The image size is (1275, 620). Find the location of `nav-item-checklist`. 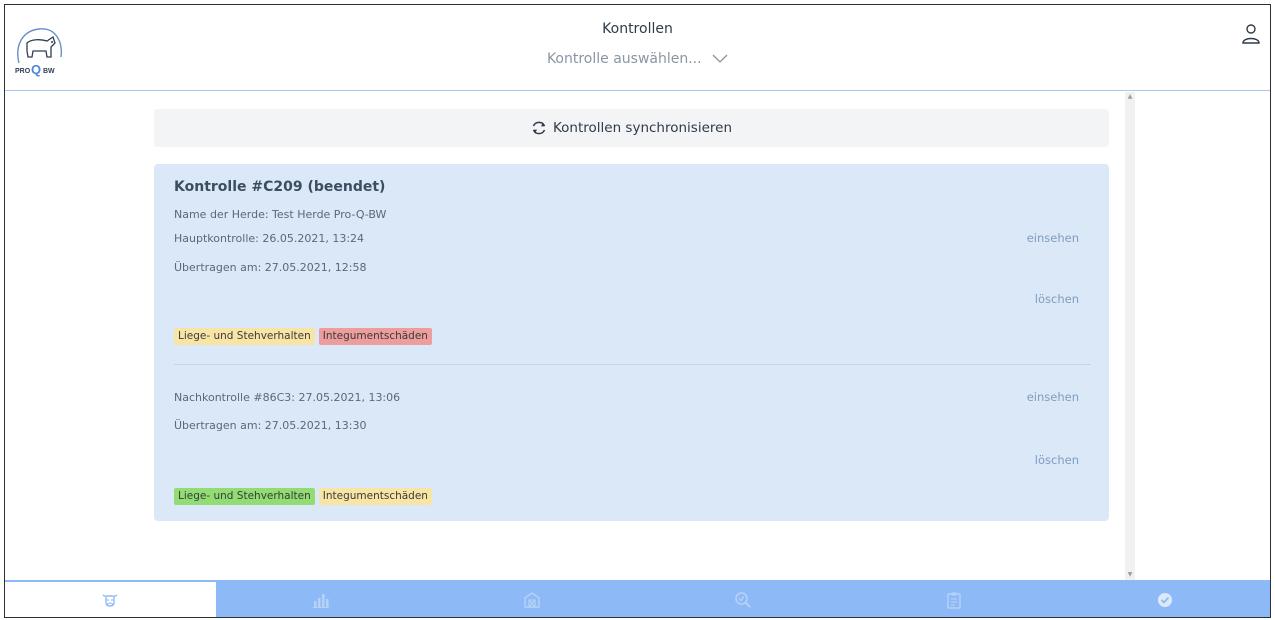

nav-item-checklist is located at coordinates (953, 598).